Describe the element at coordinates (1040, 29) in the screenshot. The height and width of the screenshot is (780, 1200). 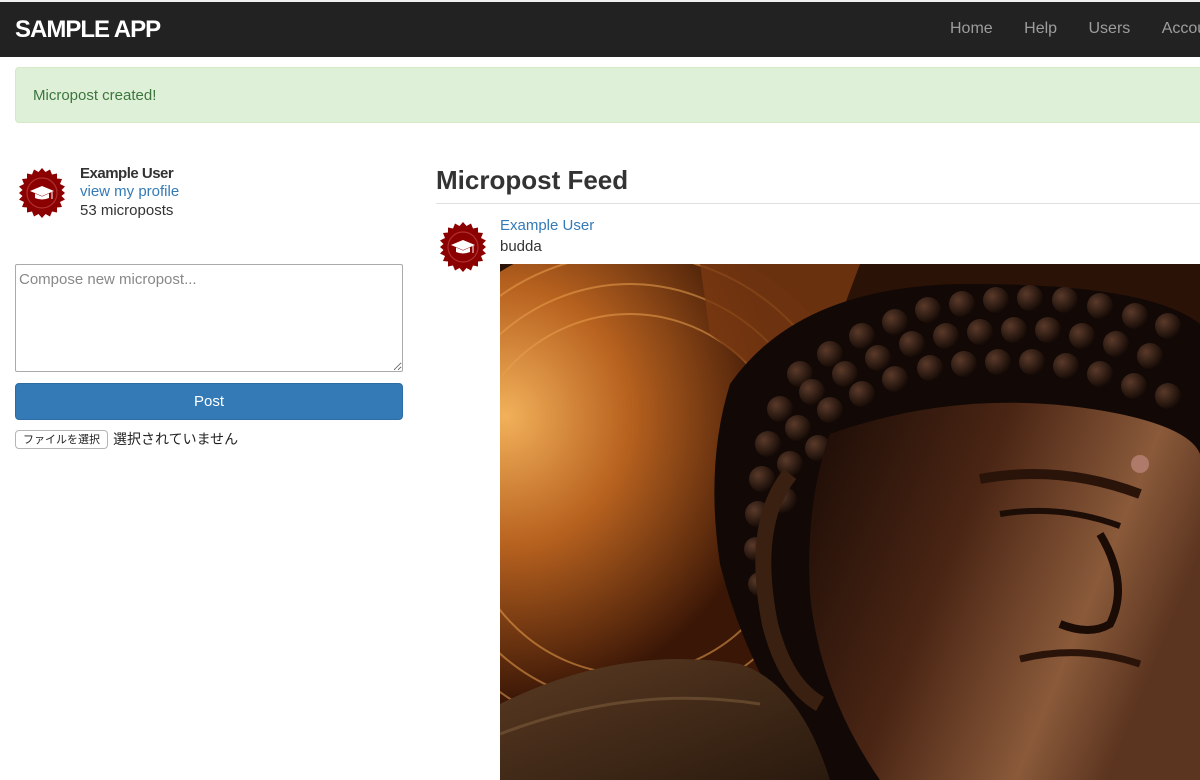
I see `nav-help: Help` at that location.